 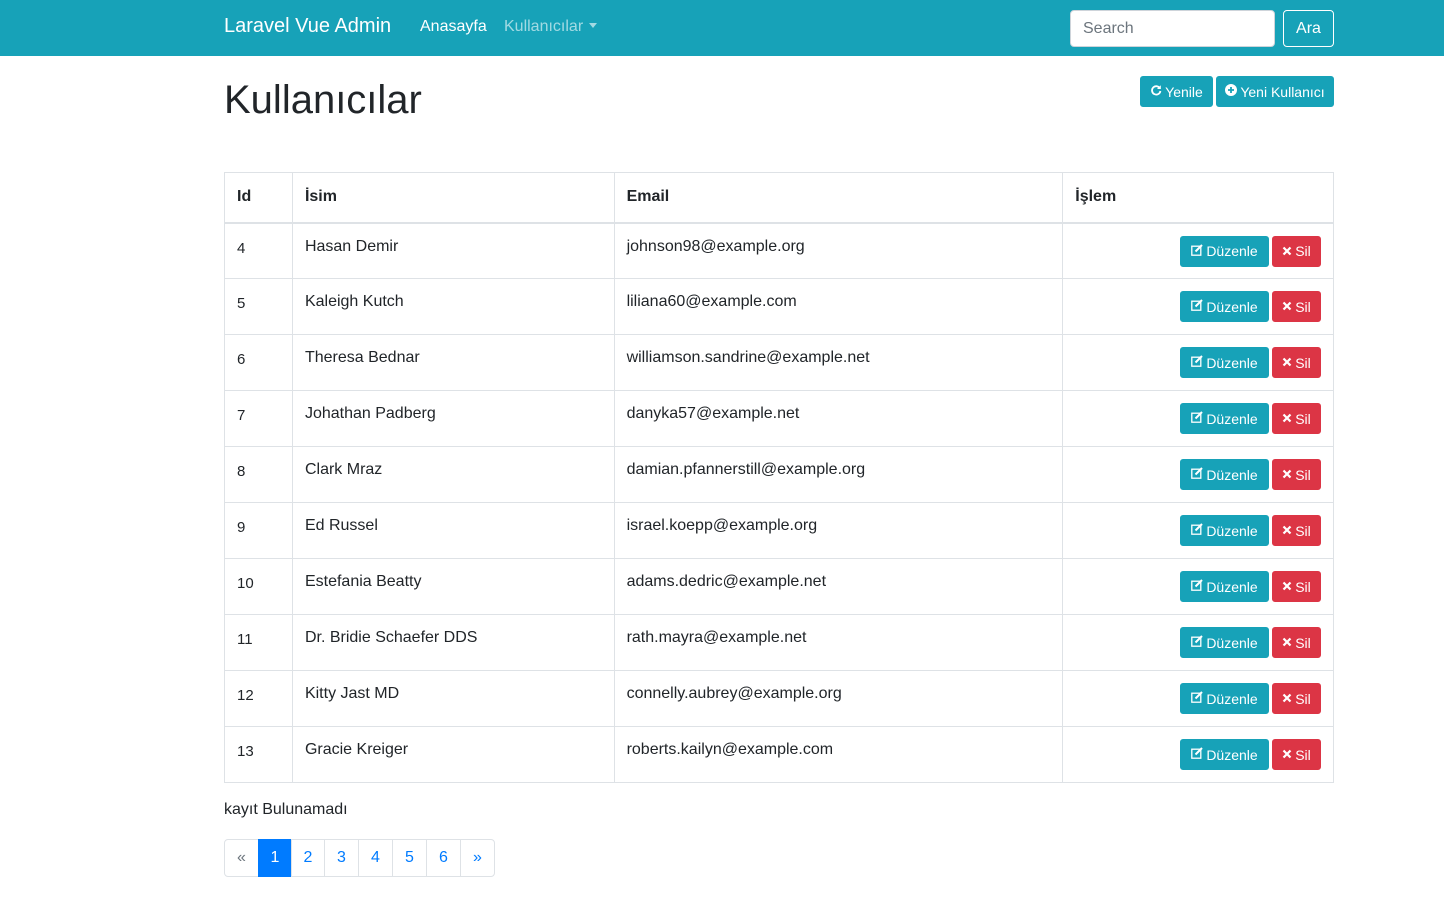 What do you see at coordinates (453, 362) in the screenshot?
I see `cell-name: Theresa Bednar` at bounding box center [453, 362].